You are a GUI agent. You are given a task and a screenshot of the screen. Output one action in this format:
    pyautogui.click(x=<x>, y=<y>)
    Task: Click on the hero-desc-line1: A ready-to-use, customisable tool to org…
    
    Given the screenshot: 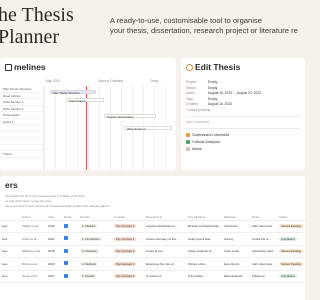 What is the action you would take?
    pyautogui.click(x=186, y=20)
    